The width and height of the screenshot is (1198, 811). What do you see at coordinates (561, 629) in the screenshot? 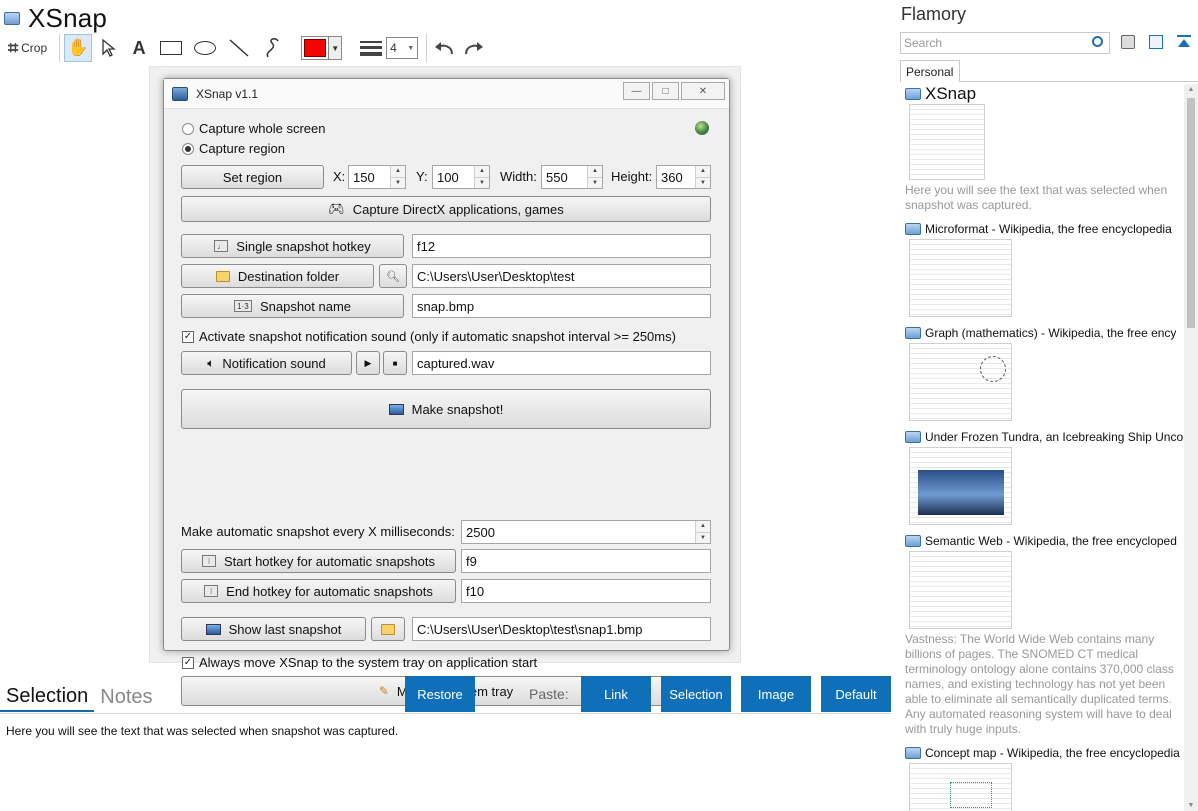
I see `last-snapshot-input: C:\Users\User\Desktop\test\snap1.bmp` at bounding box center [561, 629].